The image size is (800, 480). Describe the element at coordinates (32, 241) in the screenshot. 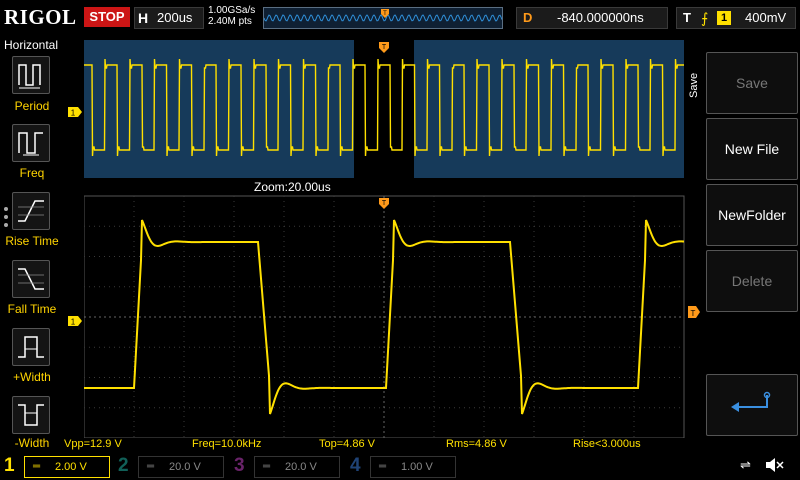

I see `rise-time-label: Rise Time` at that location.